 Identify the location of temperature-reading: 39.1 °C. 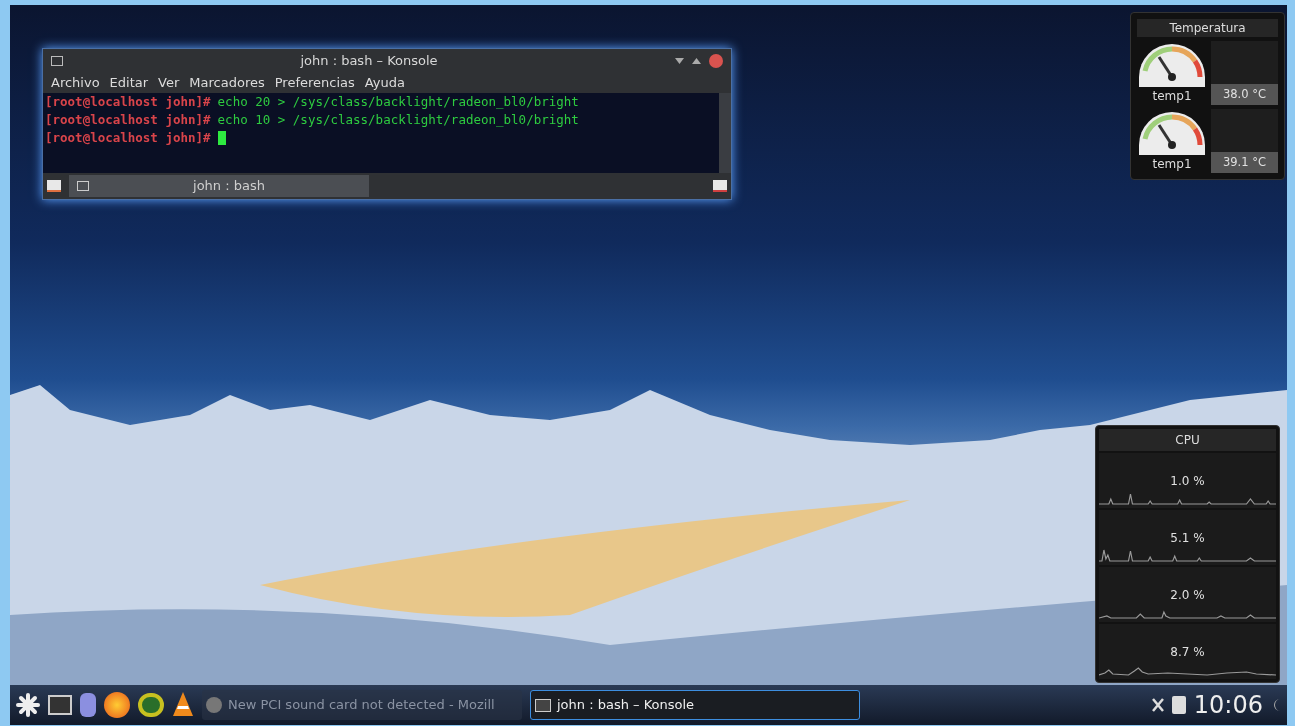
(1244, 162).